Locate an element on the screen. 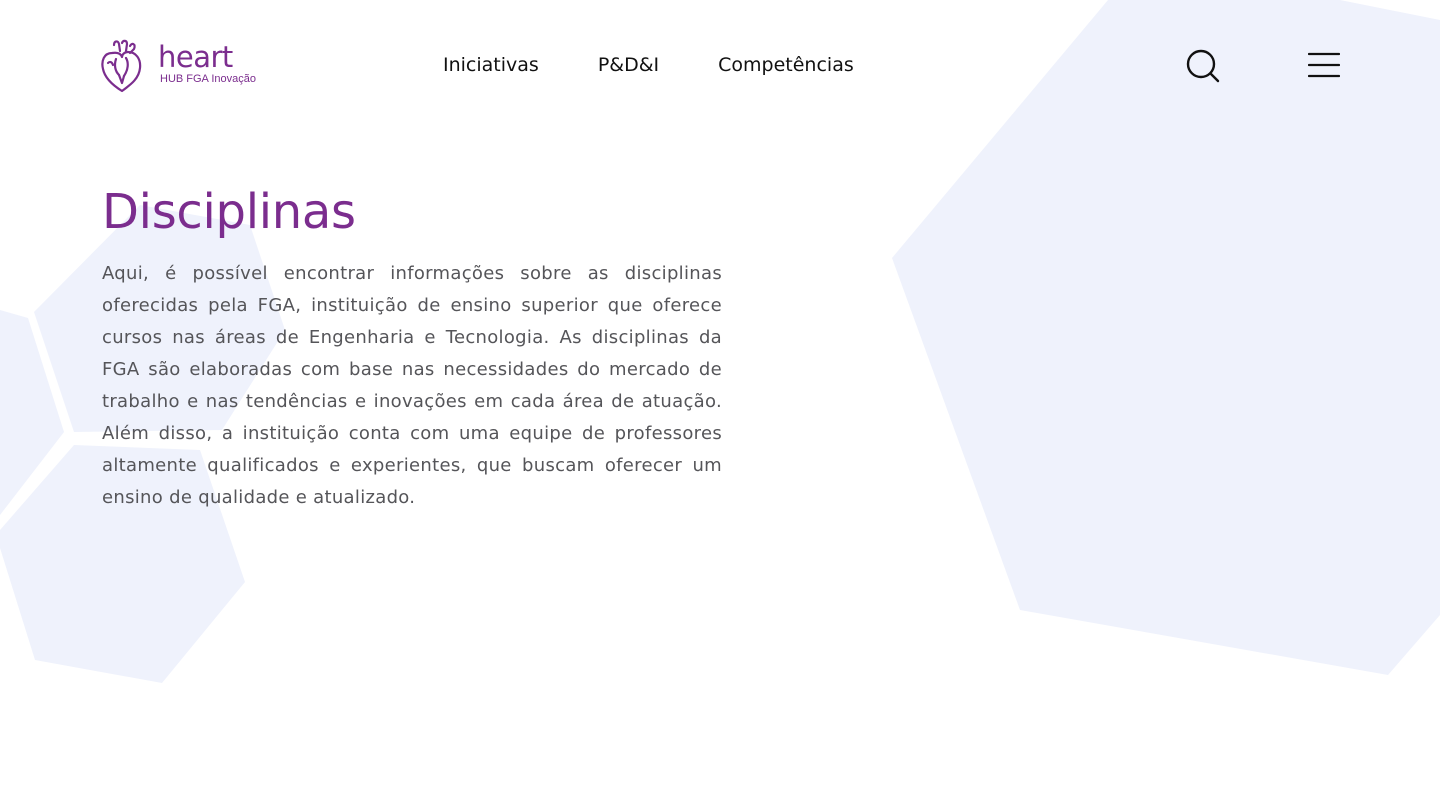 The width and height of the screenshot is (1440, 800). search-button is located at coordinates (1203, 66).